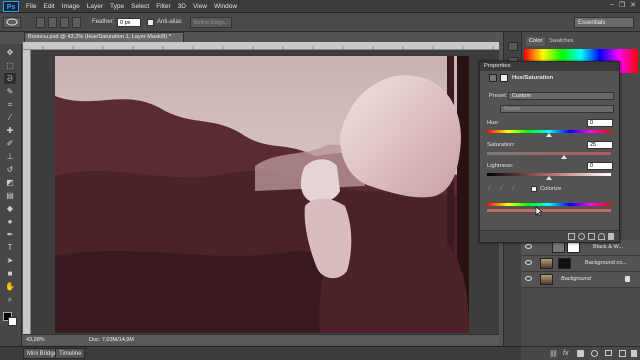  I want to click on hue-input: 0, so click(600, 123).